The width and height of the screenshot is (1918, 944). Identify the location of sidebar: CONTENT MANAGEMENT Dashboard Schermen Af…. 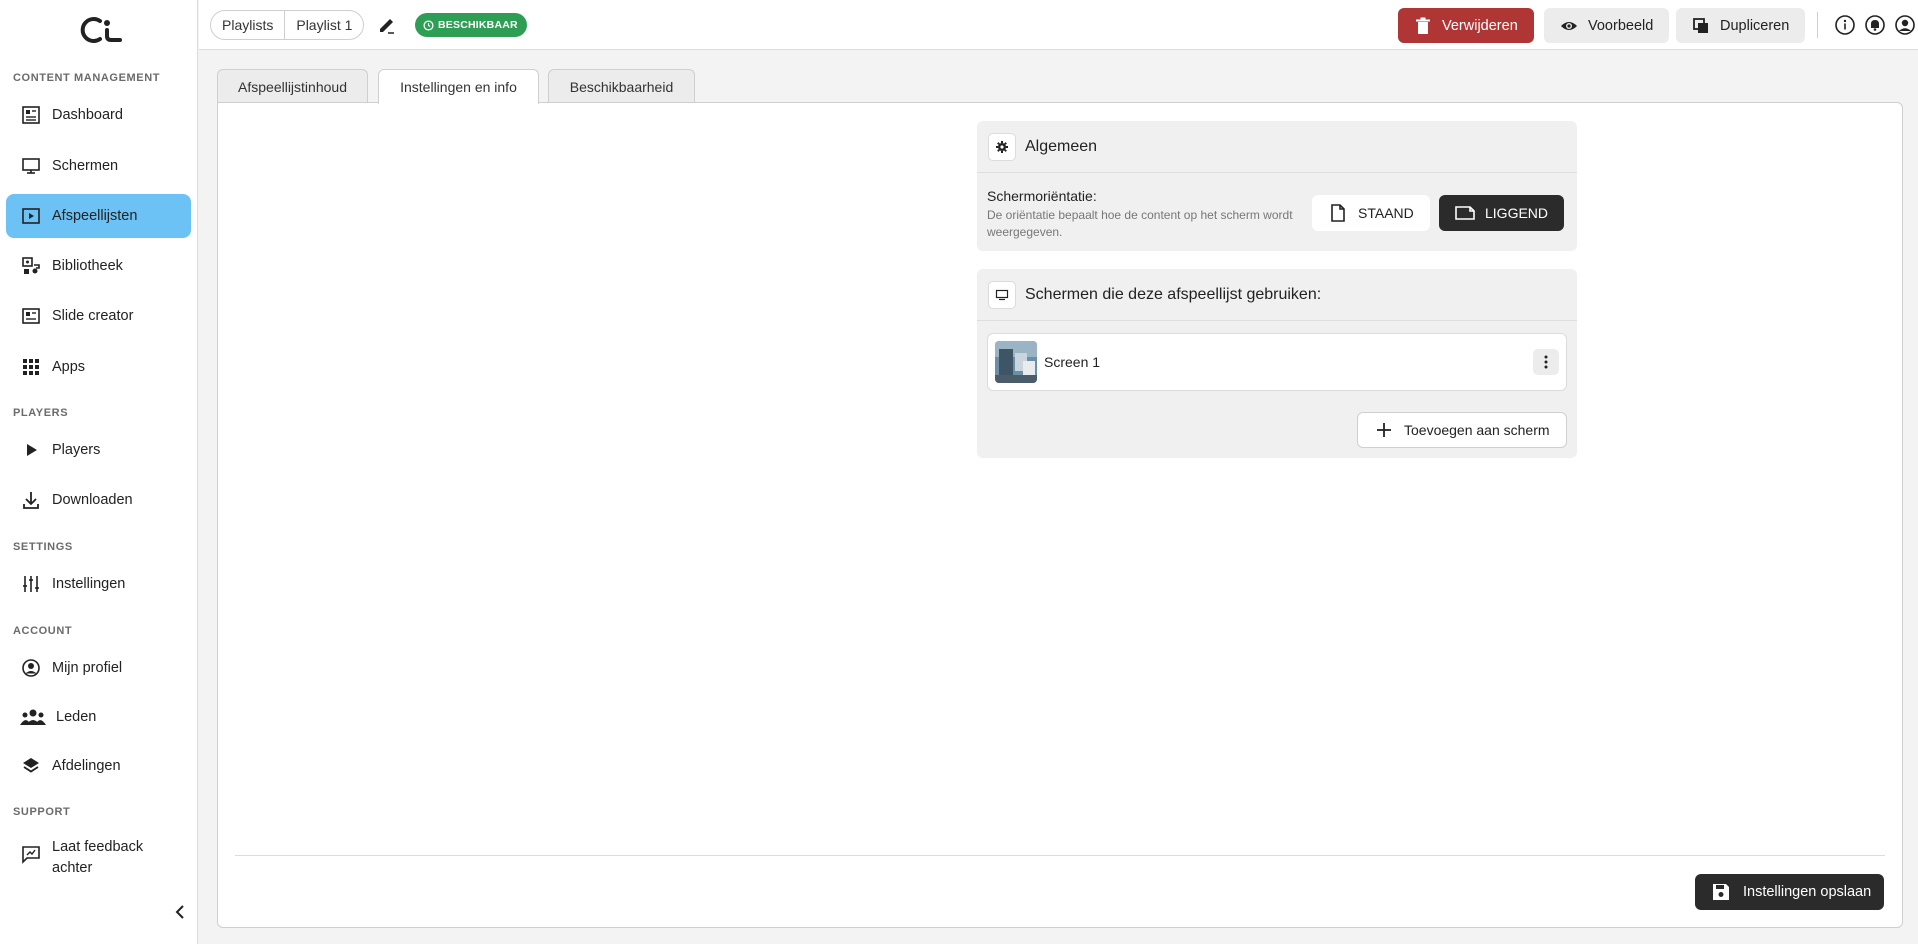
(99, 472).